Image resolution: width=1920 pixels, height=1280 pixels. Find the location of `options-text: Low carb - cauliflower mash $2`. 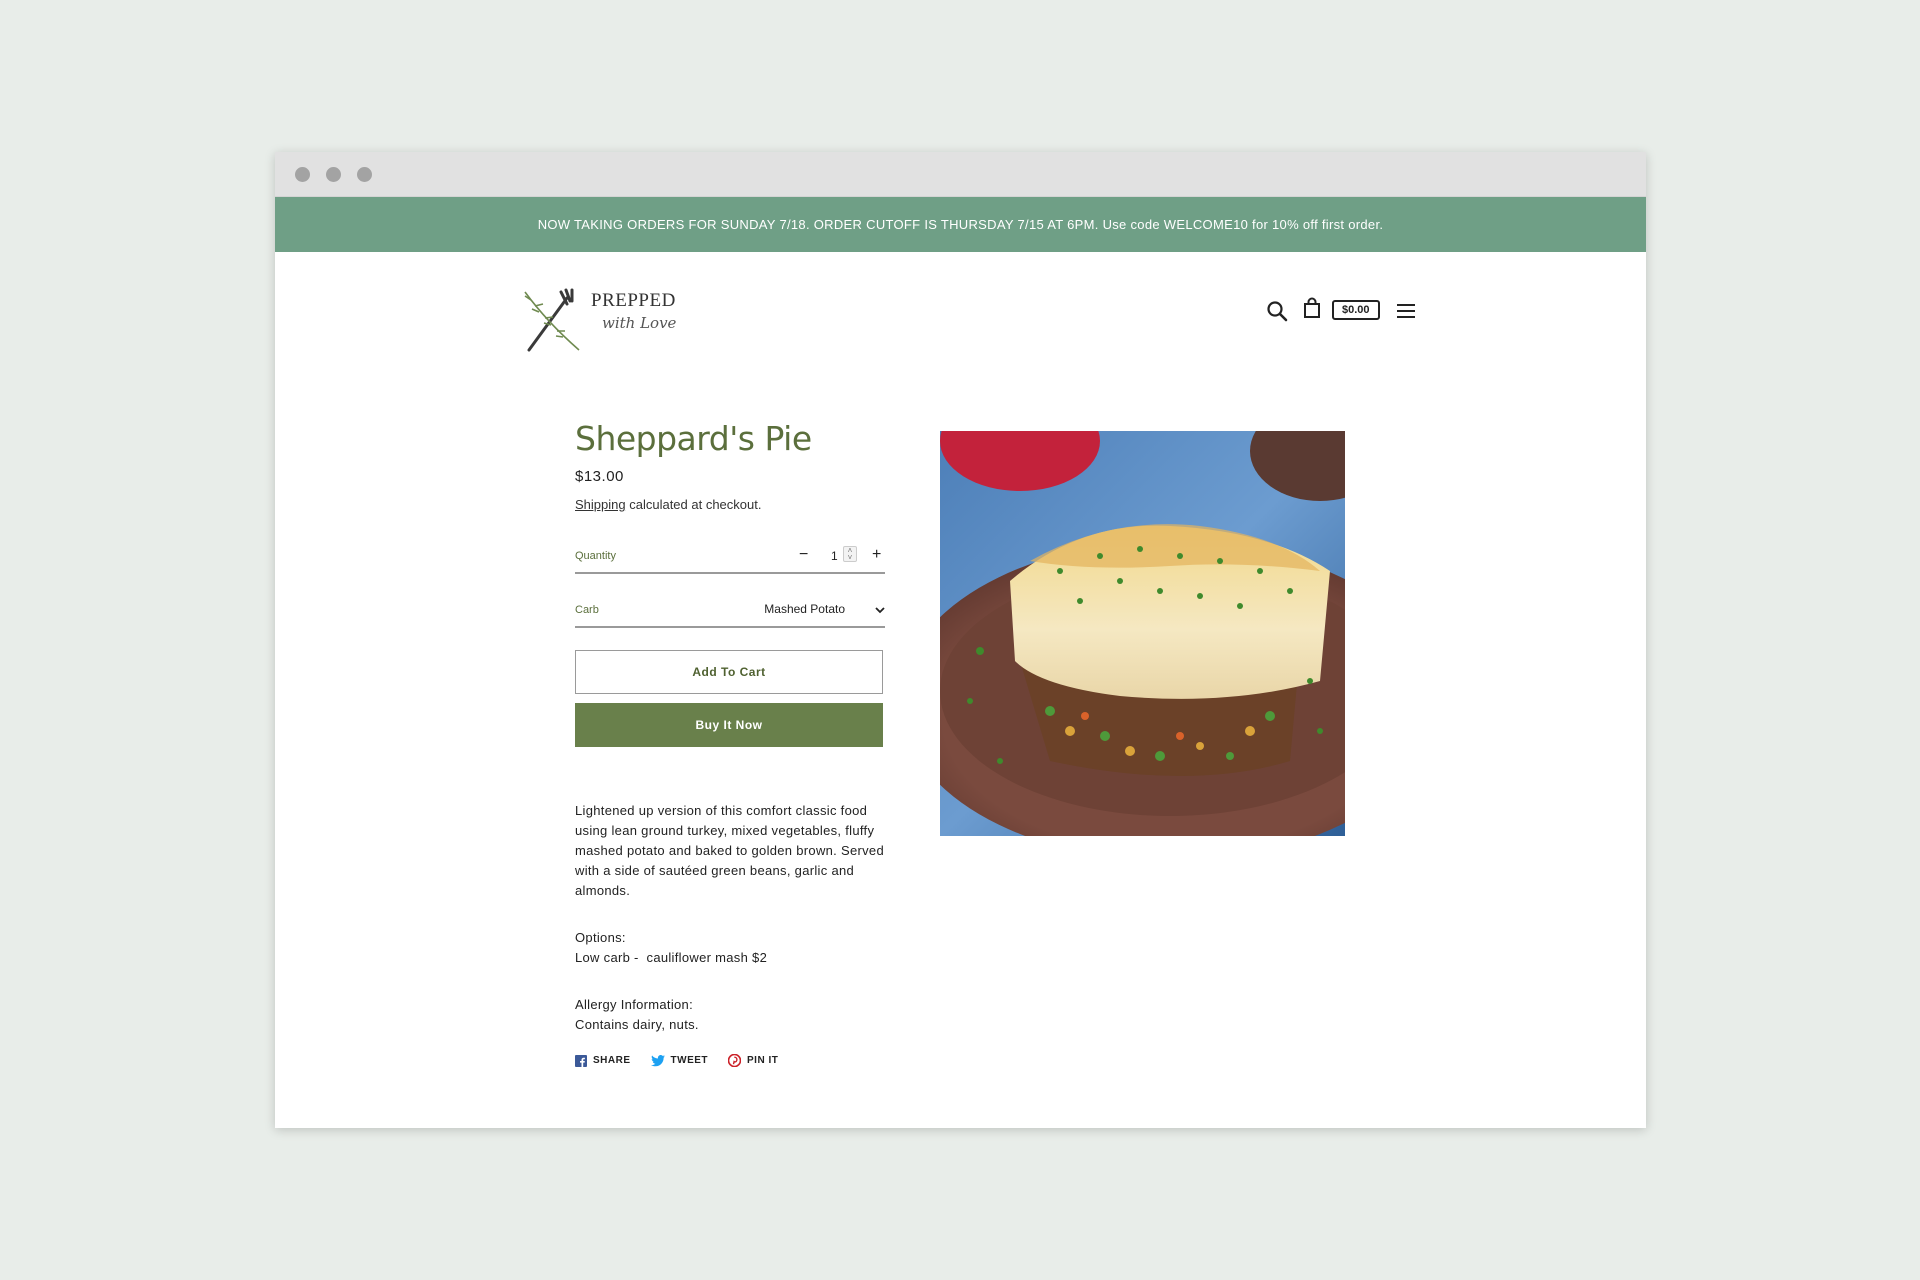

options-text: Low carb - cauliflower mash $2 is located at coordinates (671, 957).